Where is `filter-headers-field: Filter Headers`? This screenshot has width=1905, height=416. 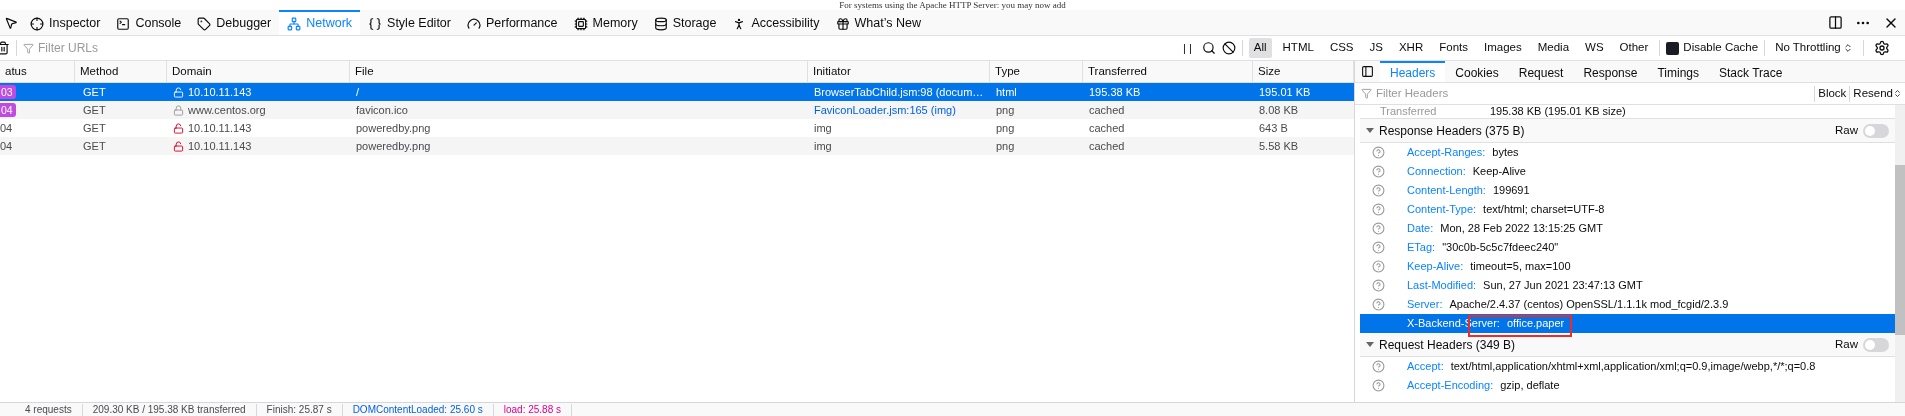
filter-headers-field: Filter Headers is located at coordinates (1592, 93).